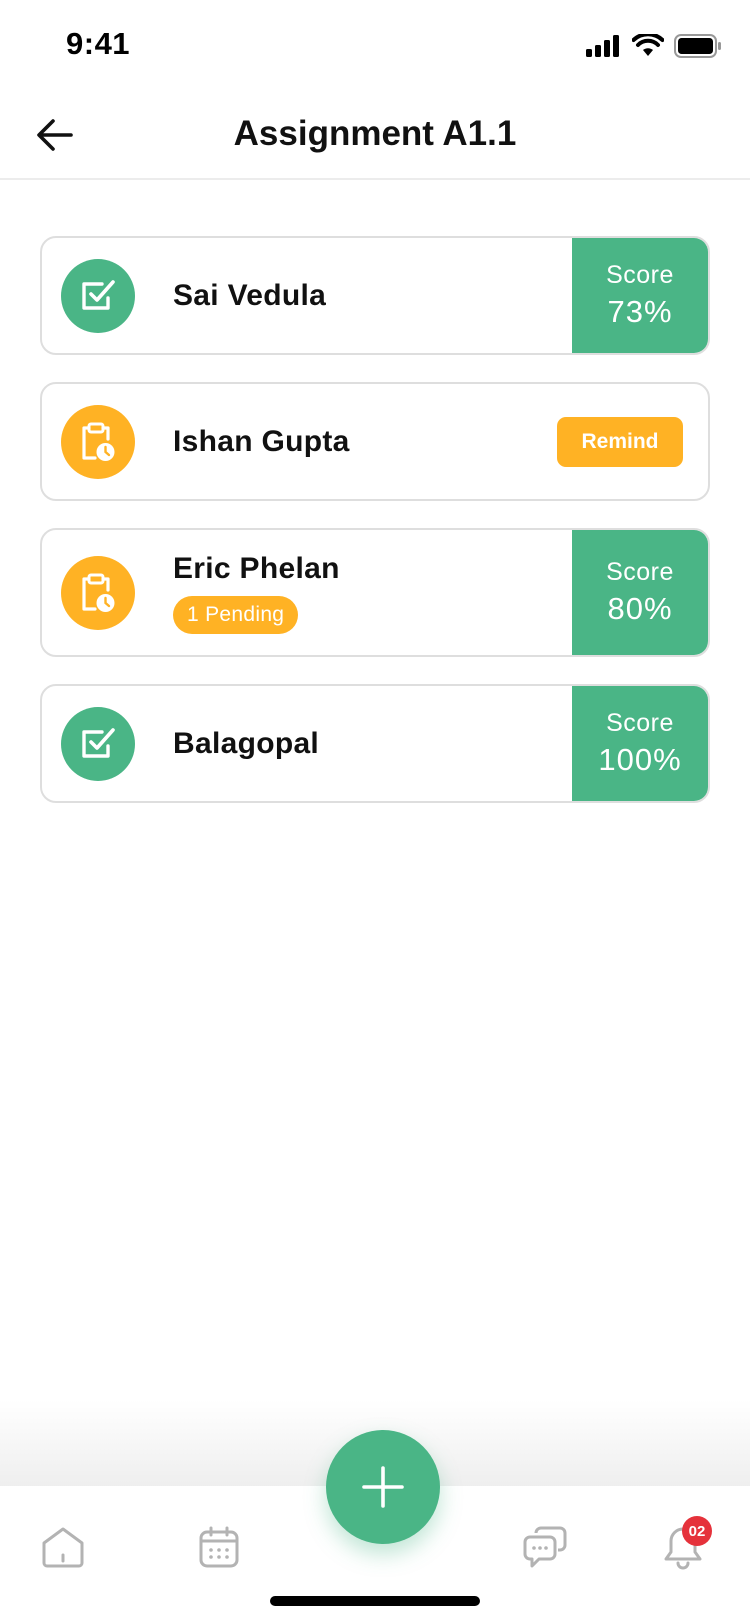 Image resolution: width=750 pixels, height=1624 pixels. Describe the element at coordinates (697, 46) in the screenshot. I see `battery-icon` at that location.